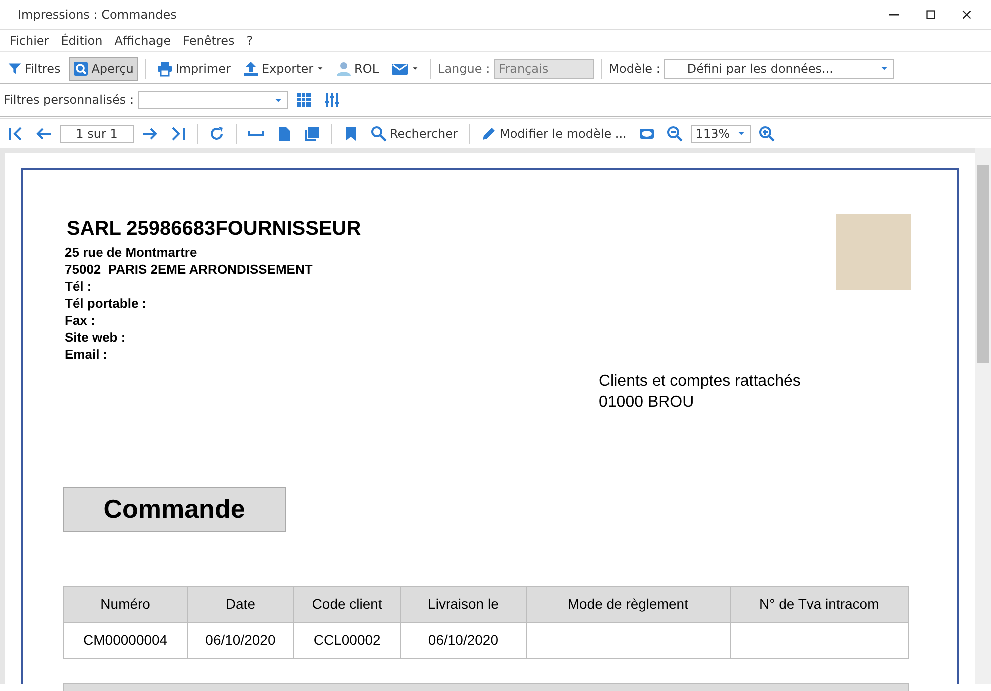 This screenshot has width=991, height=691. I want to click on grid-gear-icon, so click(304, 100).